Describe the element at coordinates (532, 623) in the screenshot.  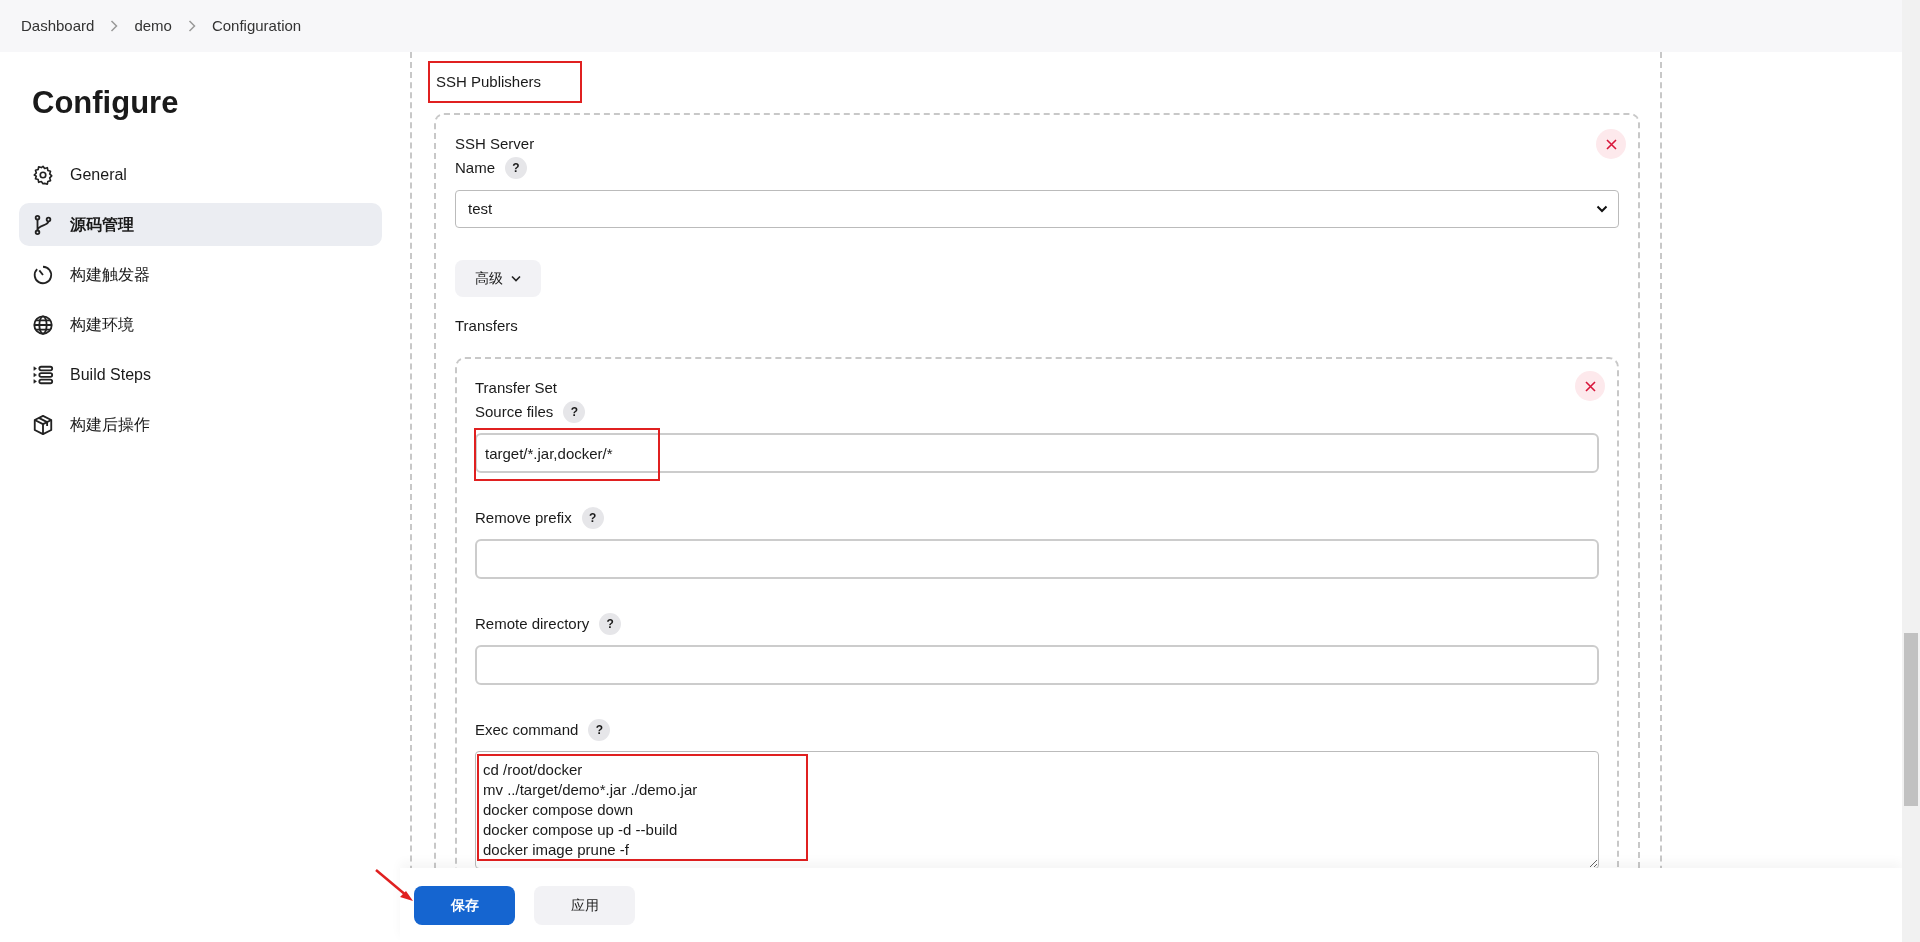
I see `field-label: Remote directory` at that location.